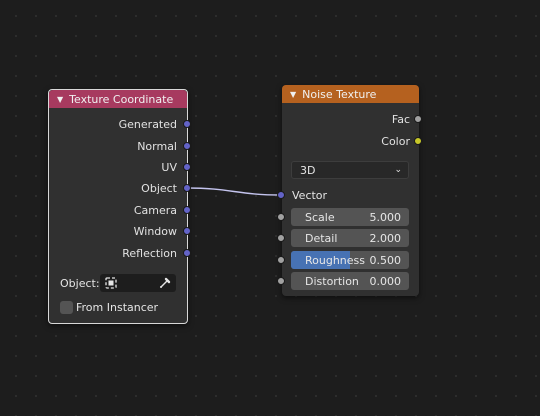 The height and width of the screenshot is (416, 540). What do you see at coordinates (117, 307) in the screenshot?
I see `from-instancer-label: From Instancer` at bounding box center [117, 307].